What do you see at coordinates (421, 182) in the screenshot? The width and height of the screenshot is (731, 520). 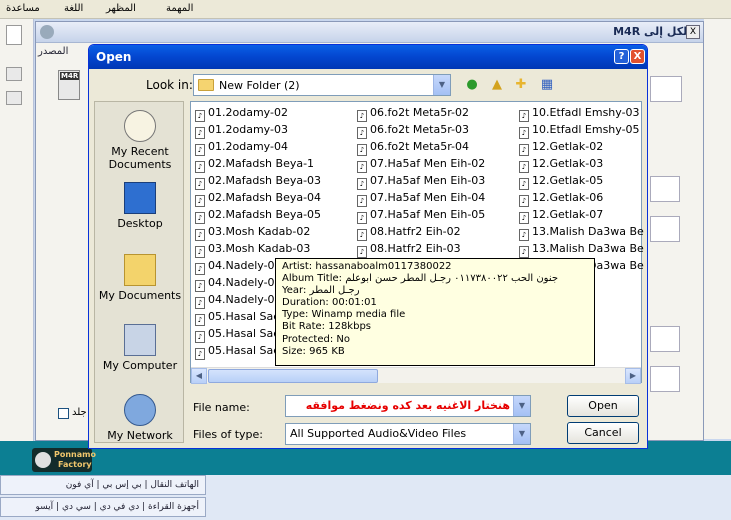 I see `file-item: ♪ 07.Ha5af Men Eih-03` at bounding box center [421, 182].